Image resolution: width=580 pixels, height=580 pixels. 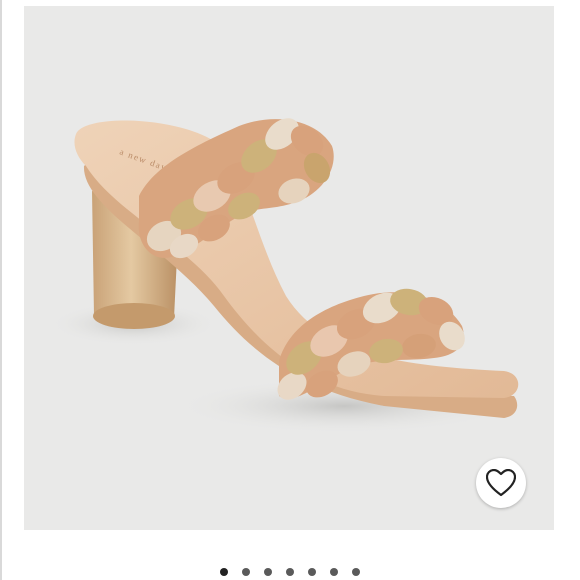 I want to click on carousel-indicator, so click(x=290, y=574).